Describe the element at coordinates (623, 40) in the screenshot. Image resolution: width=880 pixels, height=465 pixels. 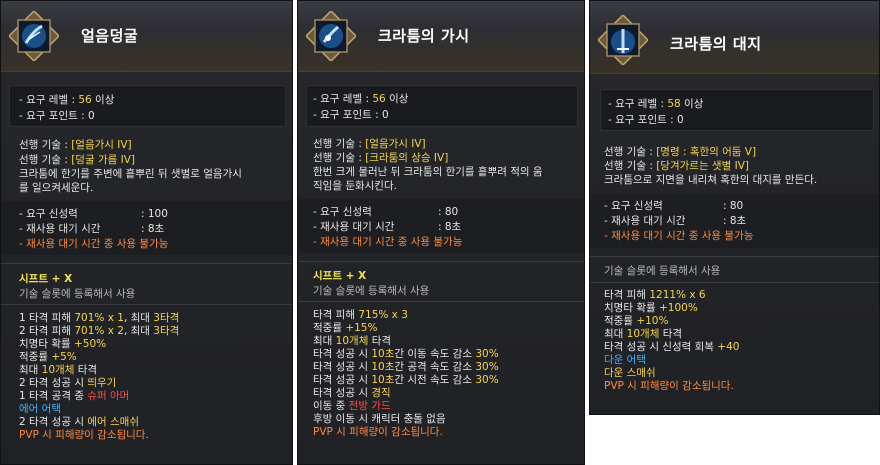
I see `skill-icon-kratum-earth` at that location.